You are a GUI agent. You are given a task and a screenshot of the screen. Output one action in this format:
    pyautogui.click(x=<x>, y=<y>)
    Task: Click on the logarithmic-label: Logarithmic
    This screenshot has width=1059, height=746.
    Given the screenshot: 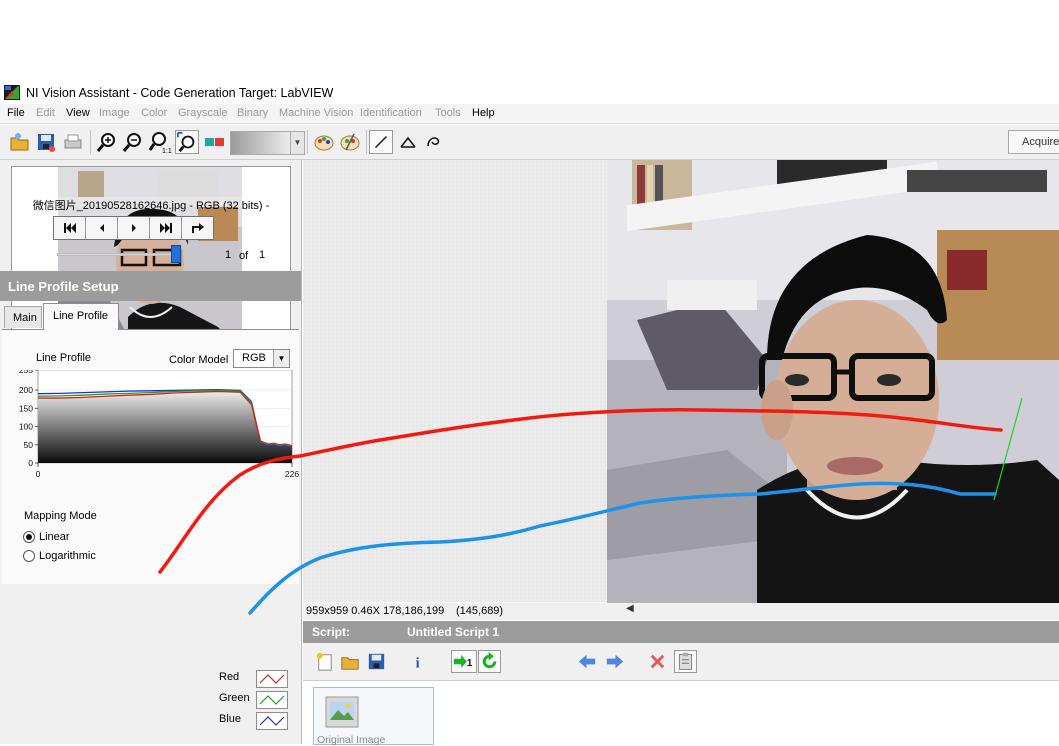 What is the action you would take?
    pyautogui.click(x=67, y=556)
    